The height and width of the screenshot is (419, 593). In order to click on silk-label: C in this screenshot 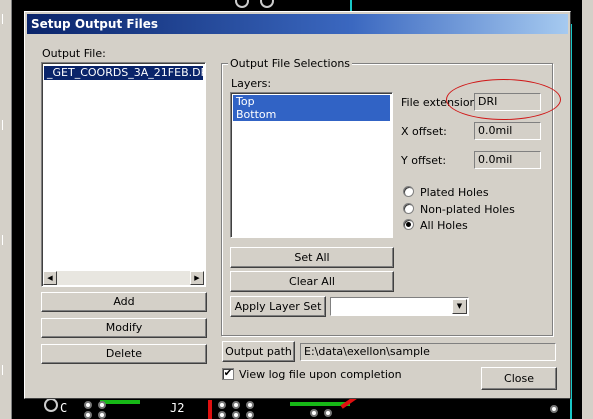, I will do `click(64, 408)`.